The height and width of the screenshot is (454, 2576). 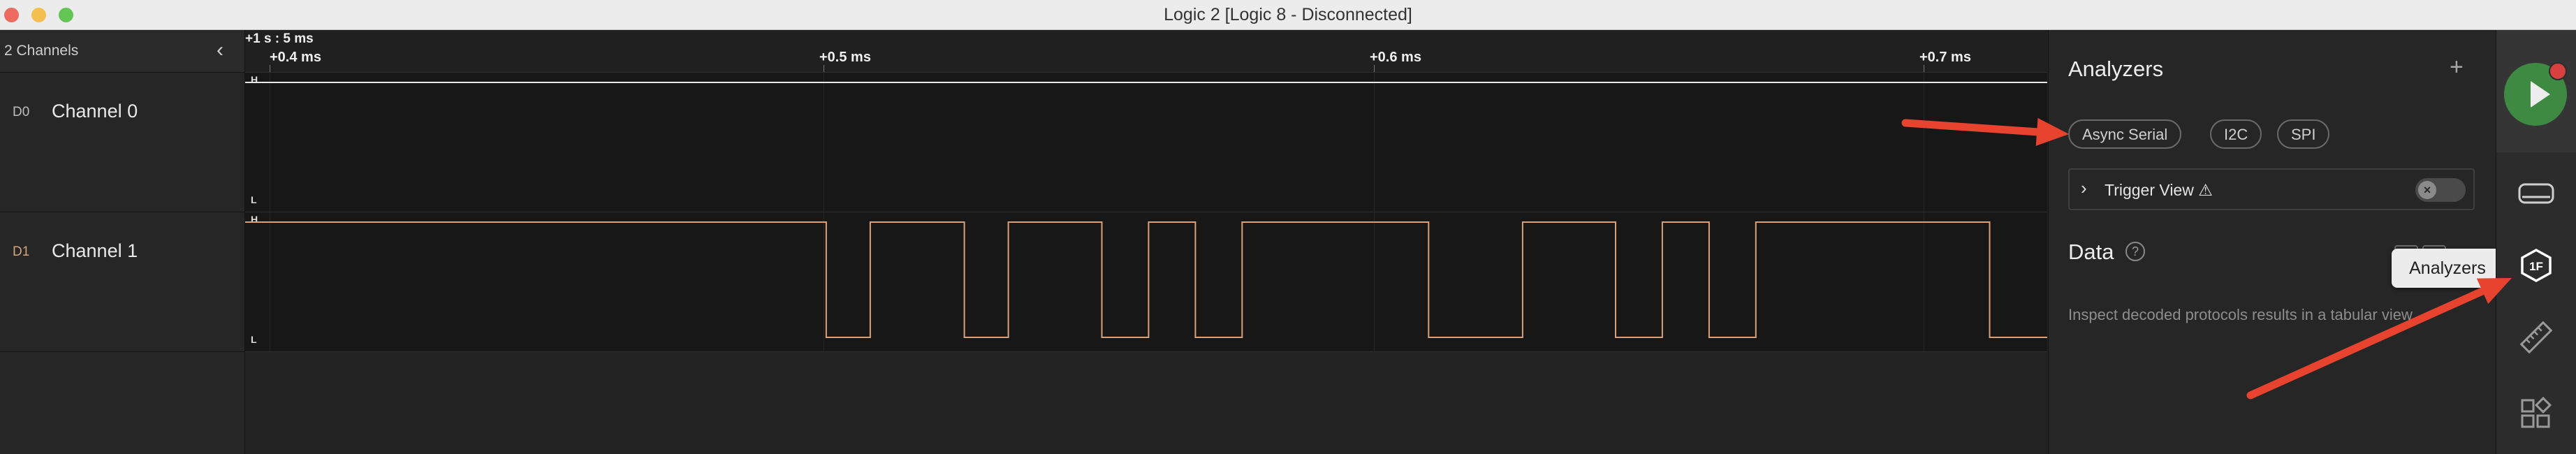 What do you see at coordinates (2125, 134) in the screenshot?
I see `async-serial-chip: Async Serial` at bounding box center [2125, 134].